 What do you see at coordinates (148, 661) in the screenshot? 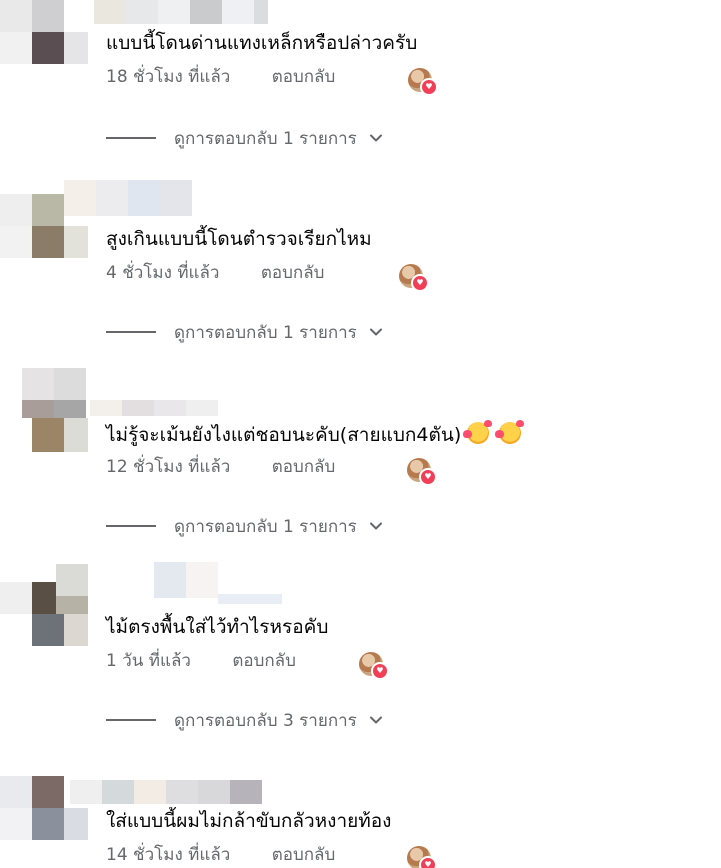
I see `comment-timestamp: 1 วัน ที่แล้ว` at bounding box center [148, 661].